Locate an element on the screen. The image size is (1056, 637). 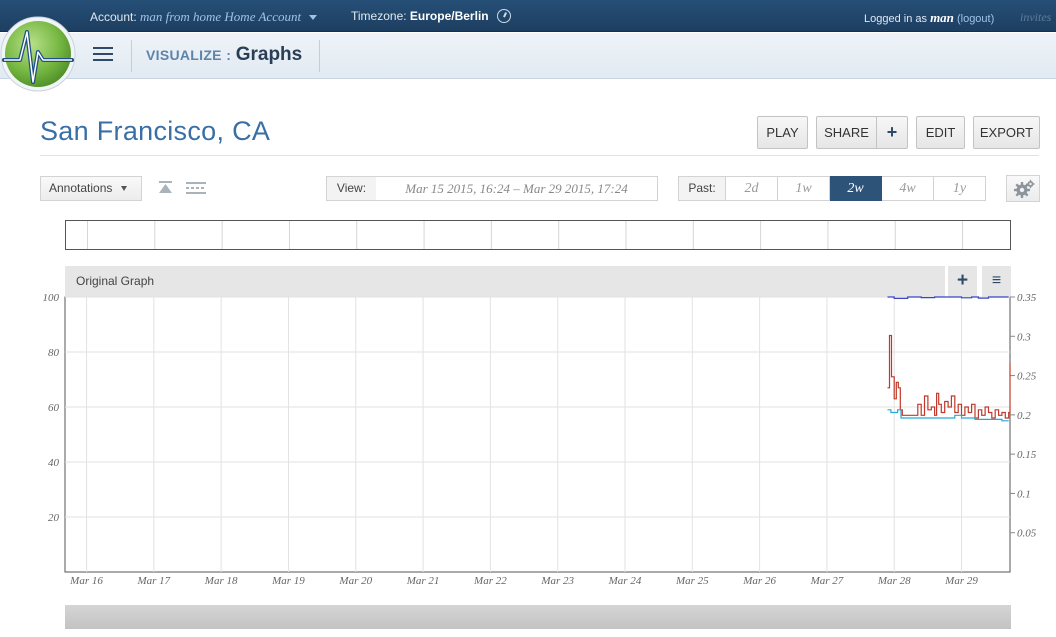
login-status: Logged in as man (logout) is located at coordinates (929, 18).